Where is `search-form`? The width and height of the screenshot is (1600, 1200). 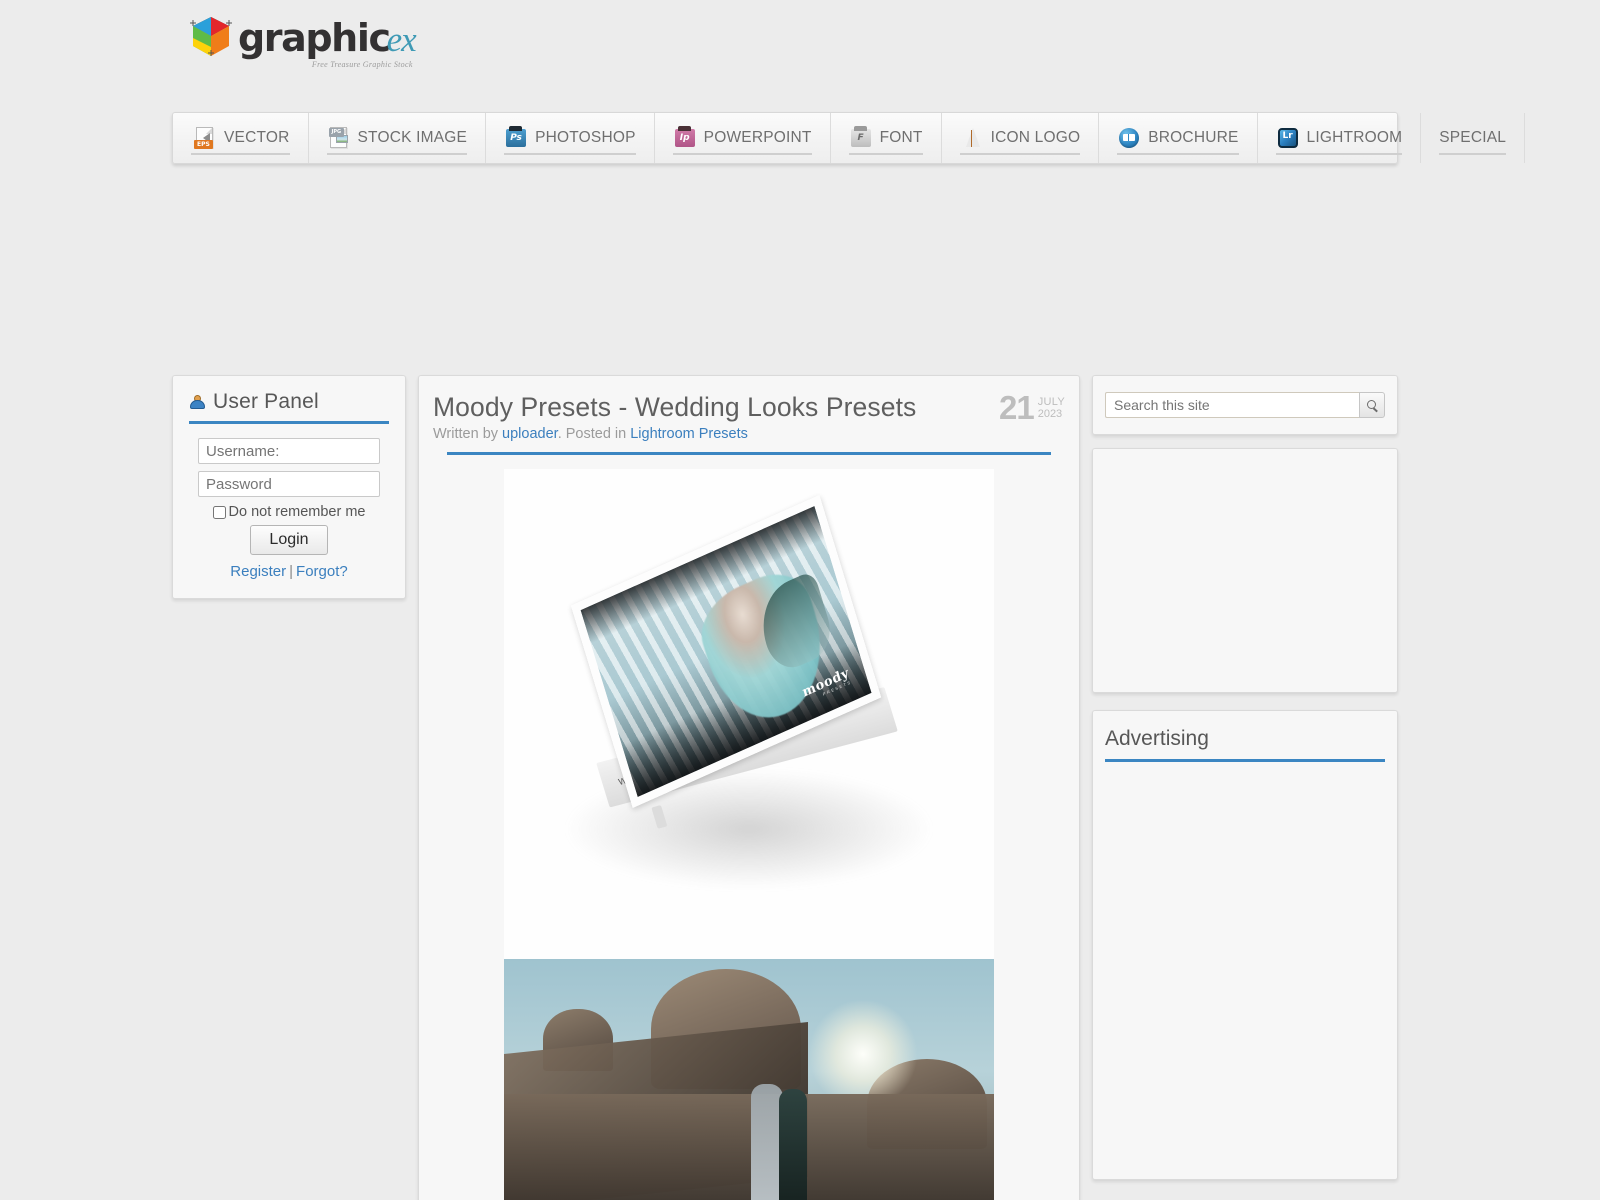
search-form is located at coordinates (1245, 405).